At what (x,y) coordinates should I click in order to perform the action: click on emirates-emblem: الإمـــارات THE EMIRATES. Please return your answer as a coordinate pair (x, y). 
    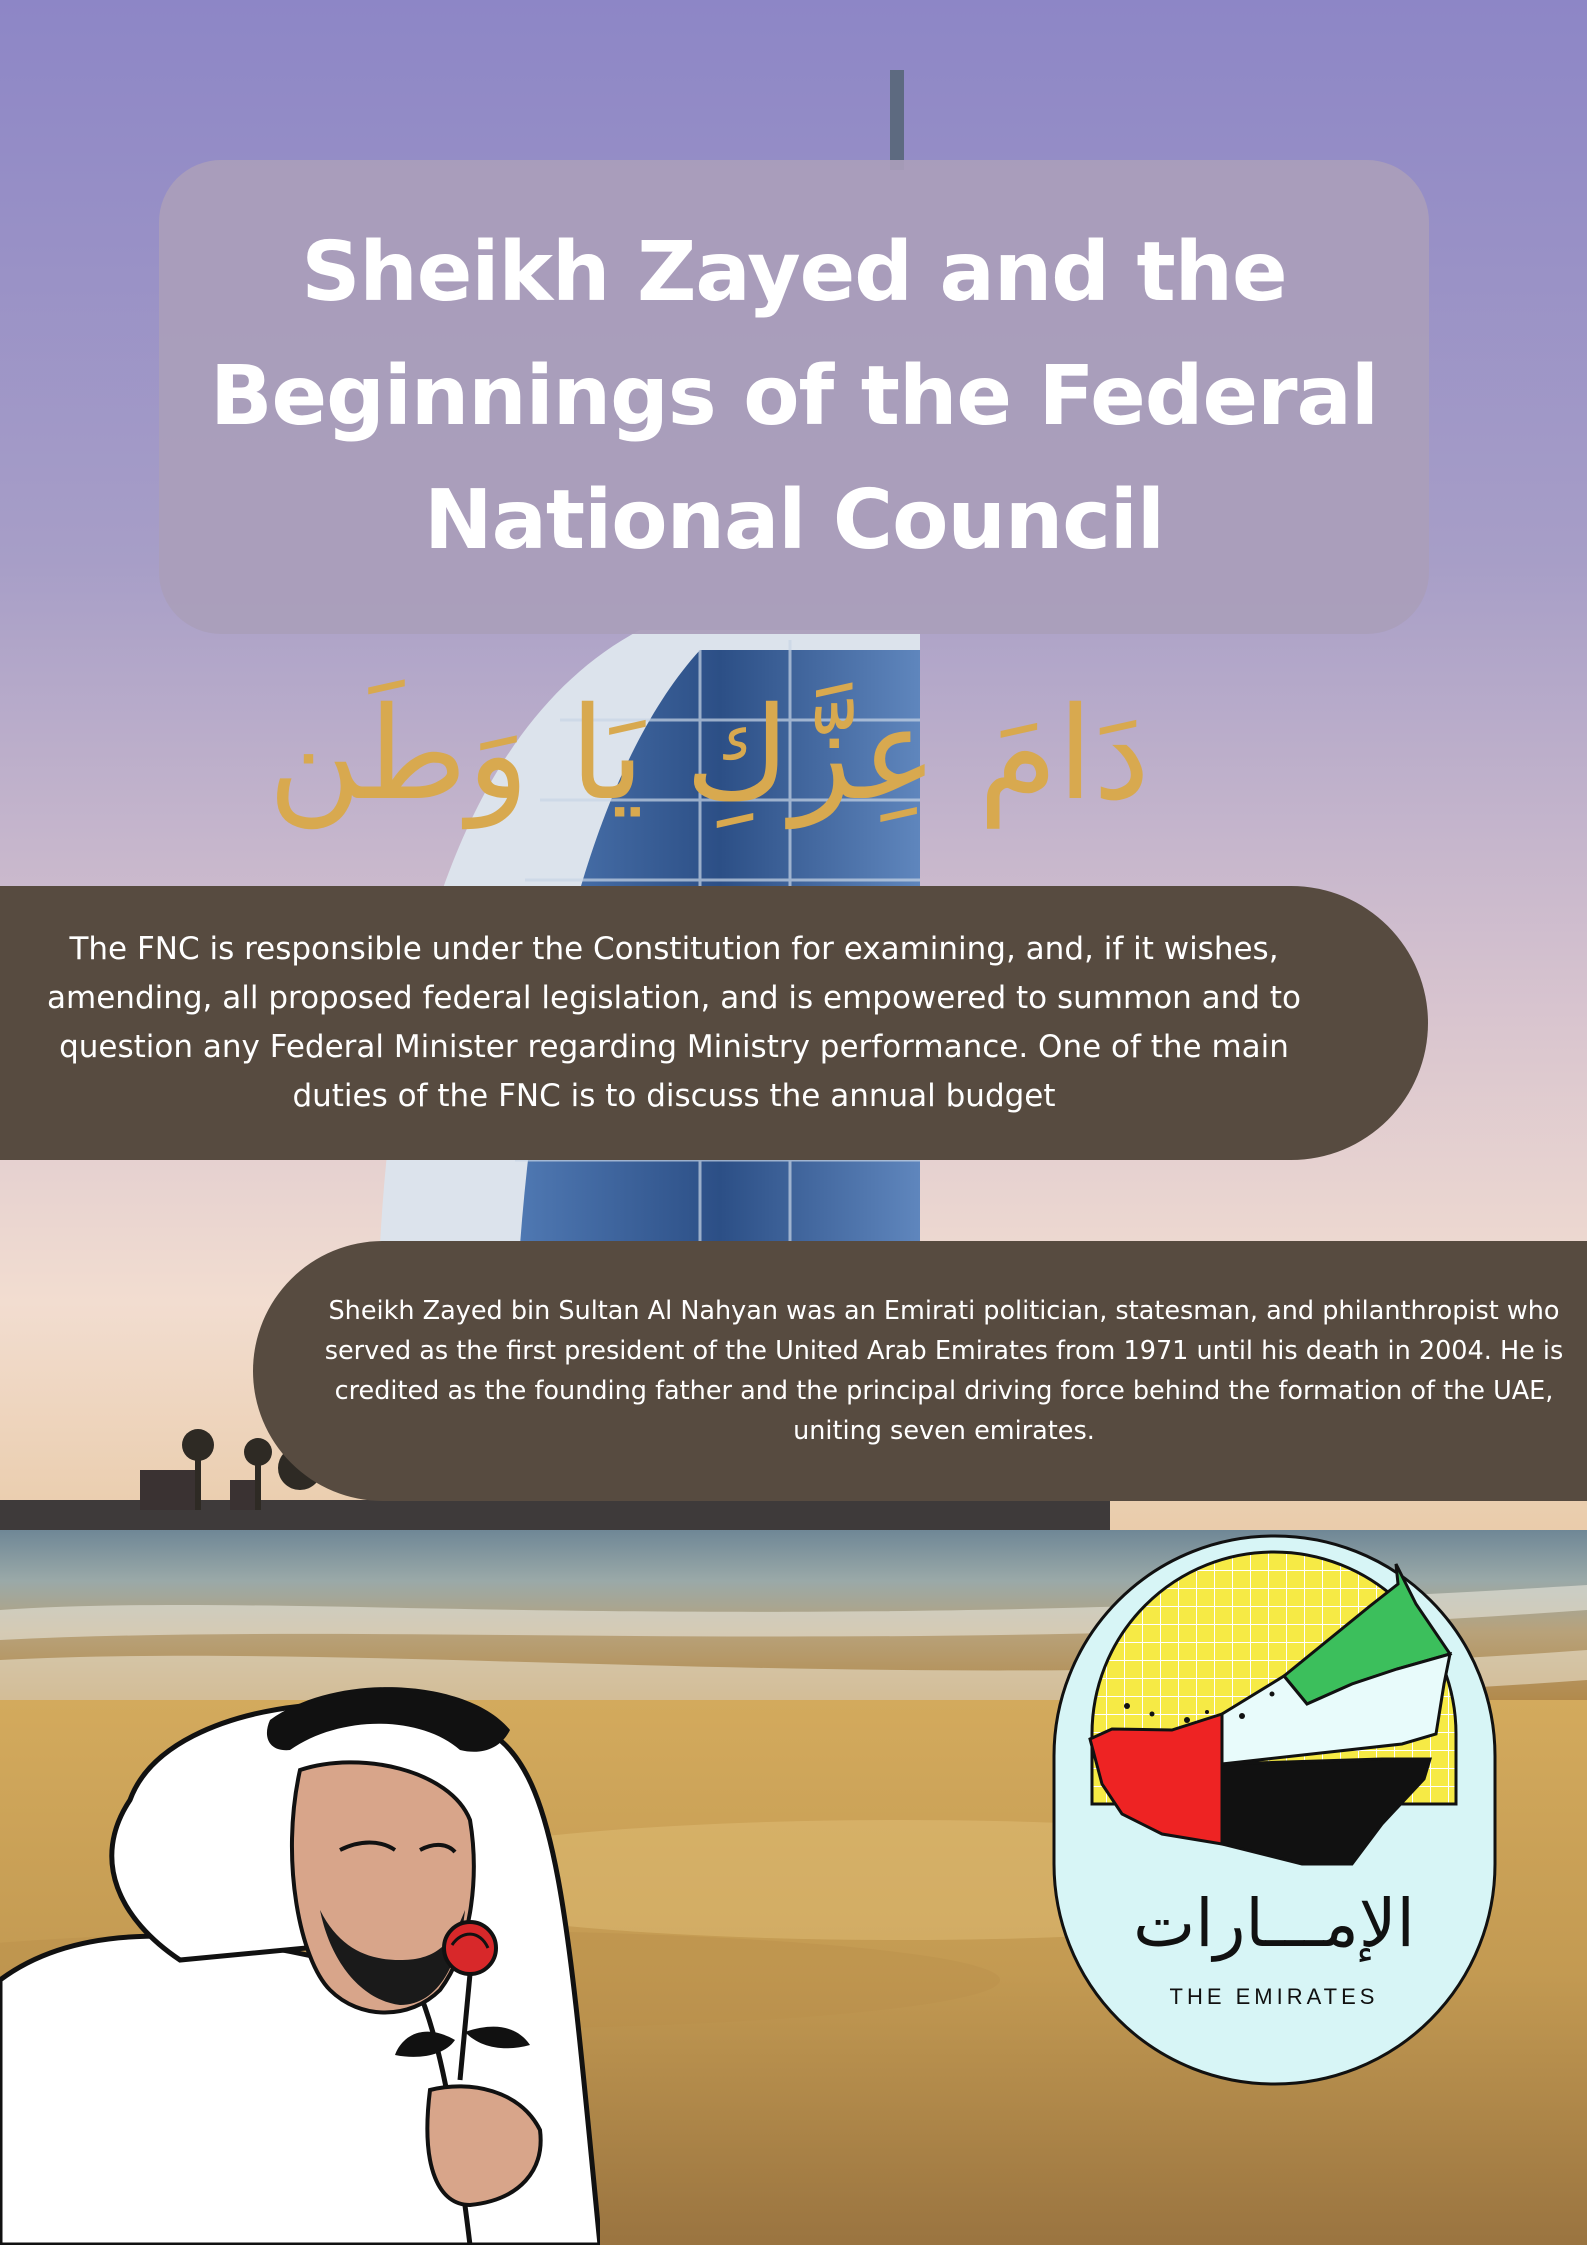
    Looking at the image, I should click on (1274, 1810).